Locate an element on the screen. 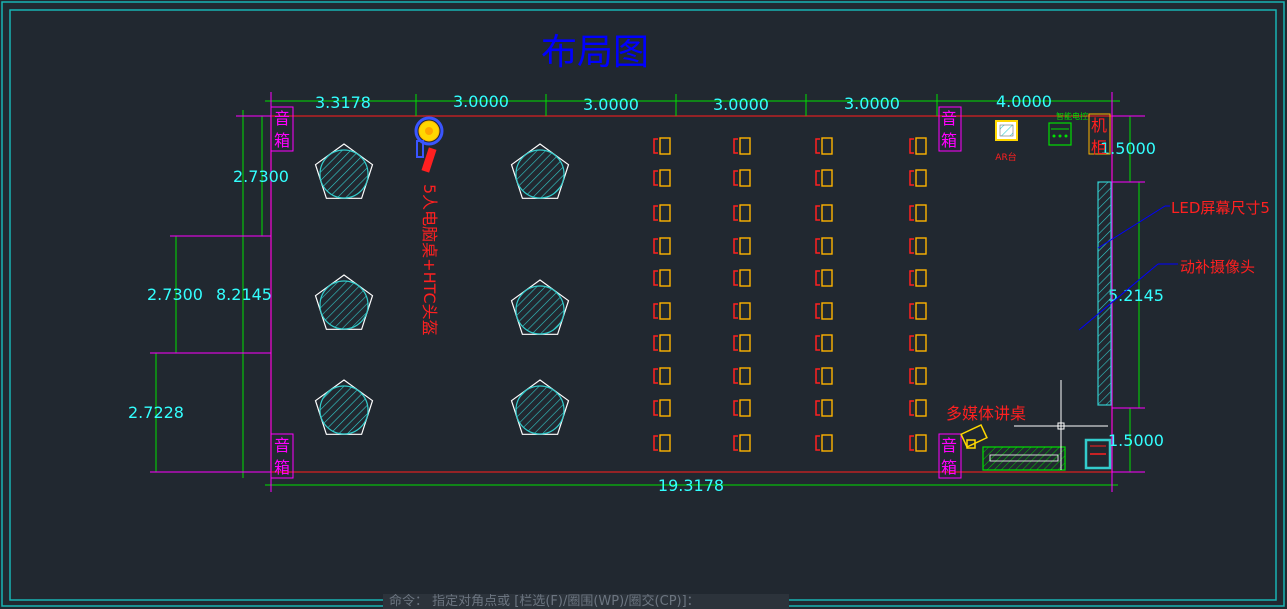 This screenshot has height=609, width=1287. sun-marker-icon is located at coordinates (429, 144).